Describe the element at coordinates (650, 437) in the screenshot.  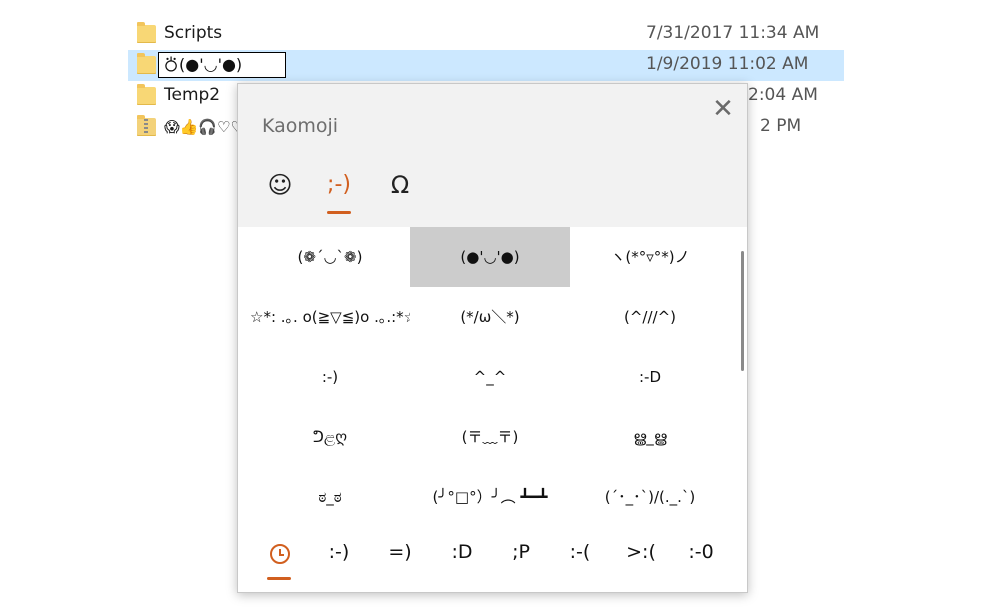
I see `kaomoji-cell: ൠ_ൠ` at that location.